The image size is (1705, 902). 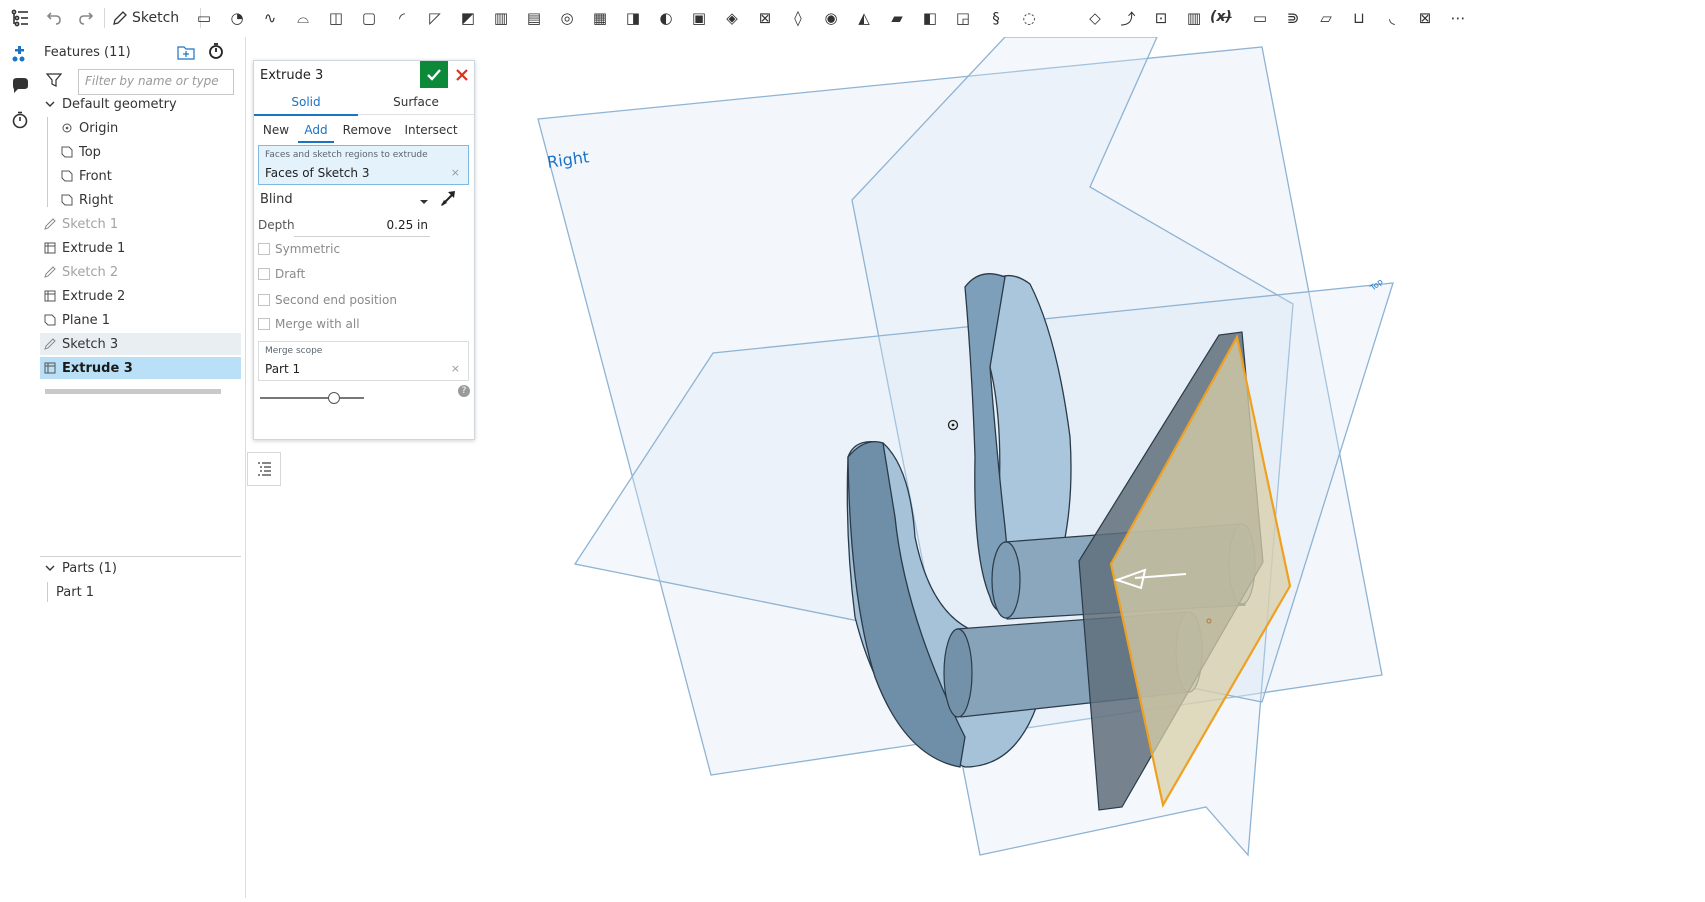 What do you see at coordinates (299, 249) in the screenshot?
I see `symmetric-checkbox: Symmetric` at bounding box center [299, 249].